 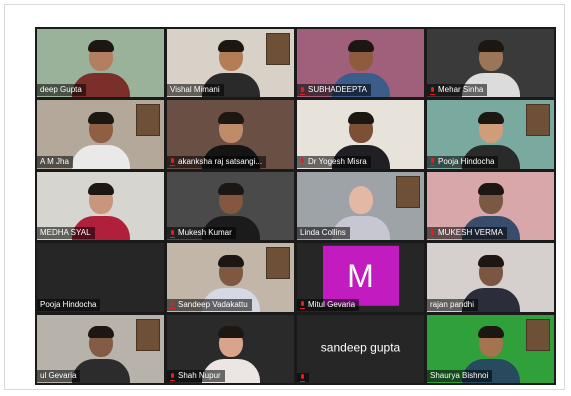 I want to click on participant-display-name: sandeep gupta, so click(x=360, y=347).